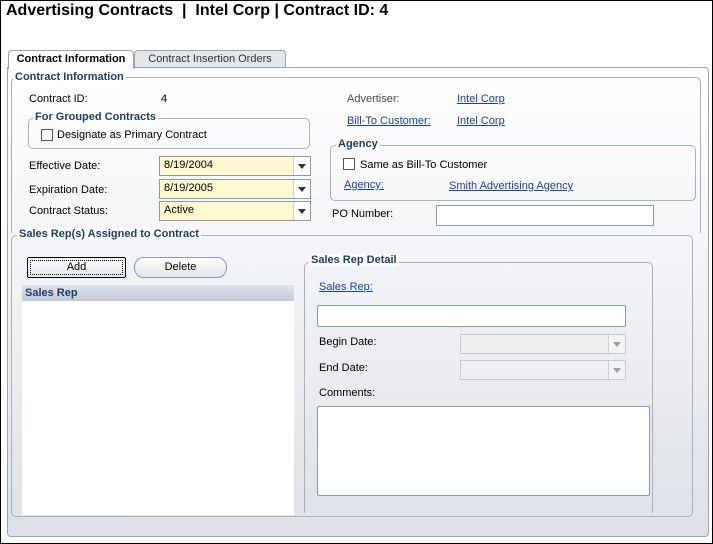  Describe the element at coordinates (180, 267) in the screenshot. I see `delete-button: Delete` at that location.